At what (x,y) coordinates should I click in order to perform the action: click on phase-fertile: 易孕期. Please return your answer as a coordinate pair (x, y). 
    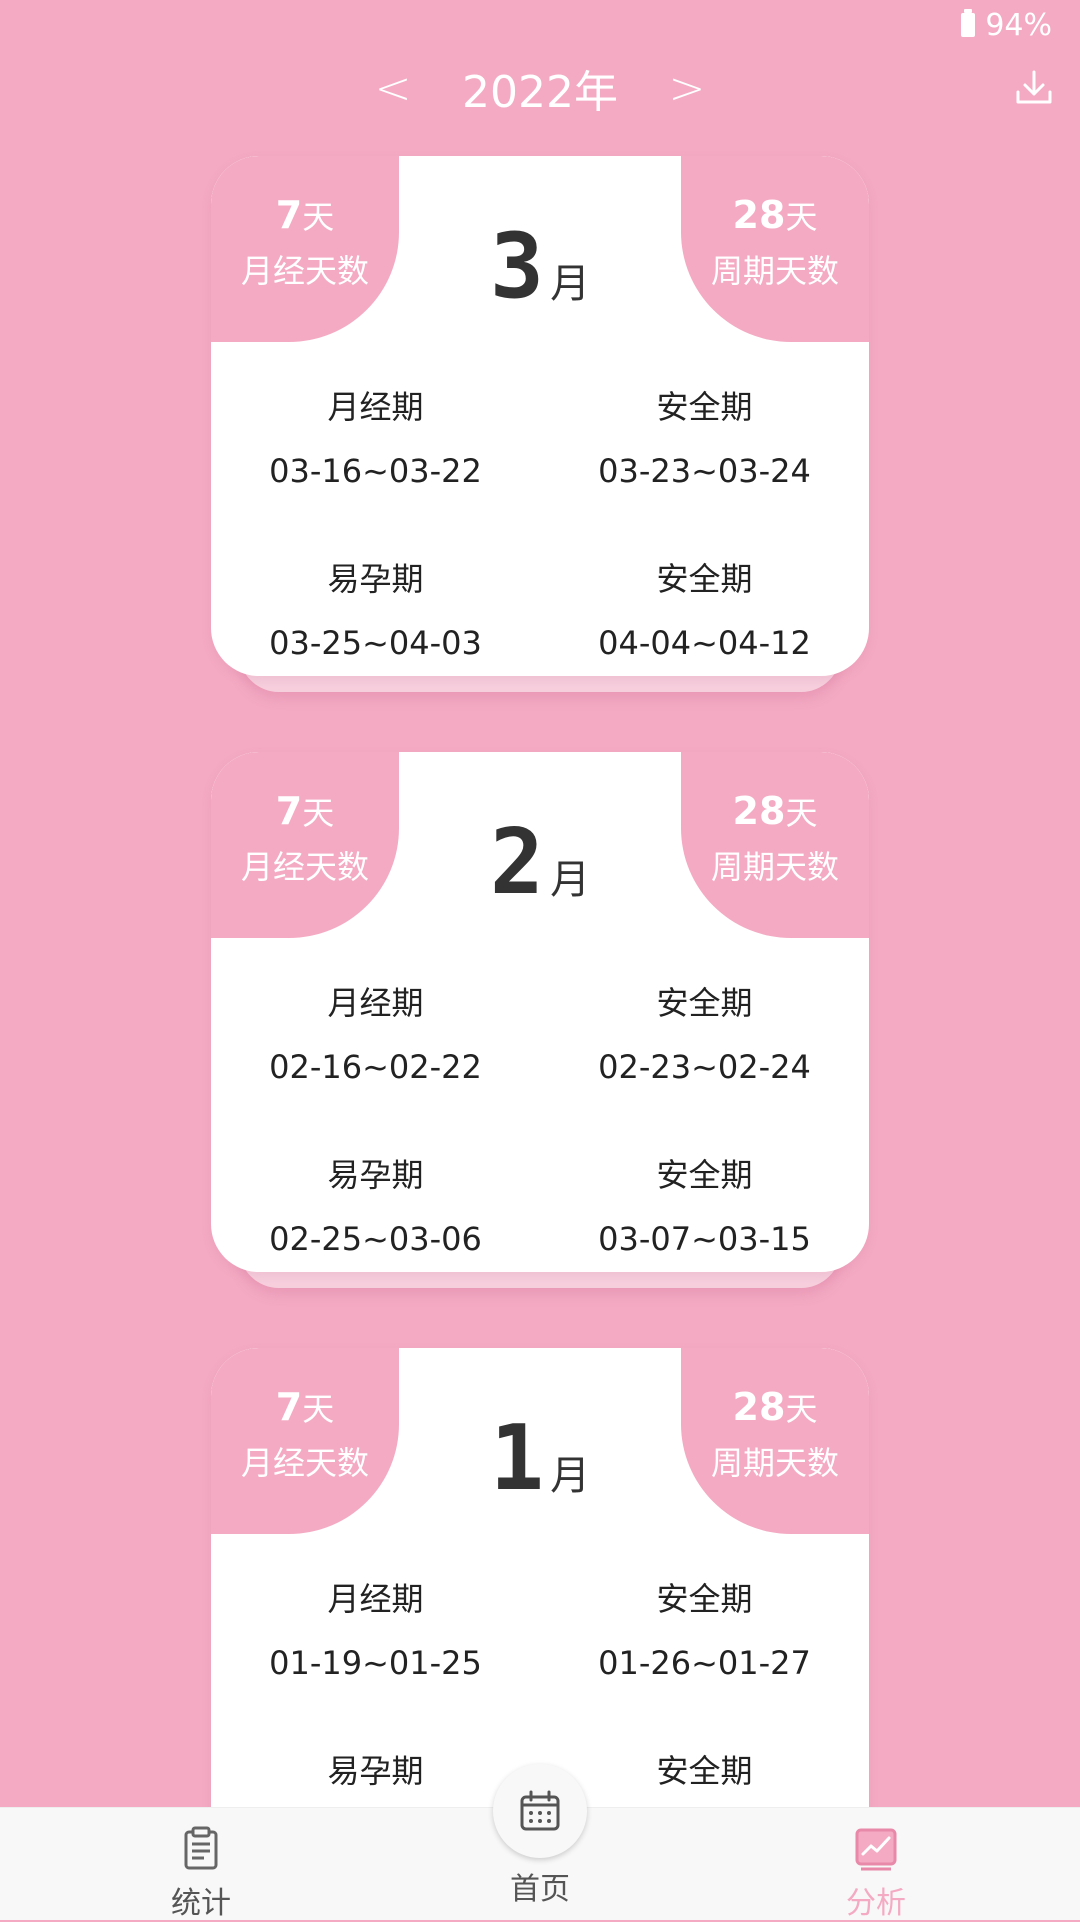
    Looking at the image, I should click on (375, 1781).